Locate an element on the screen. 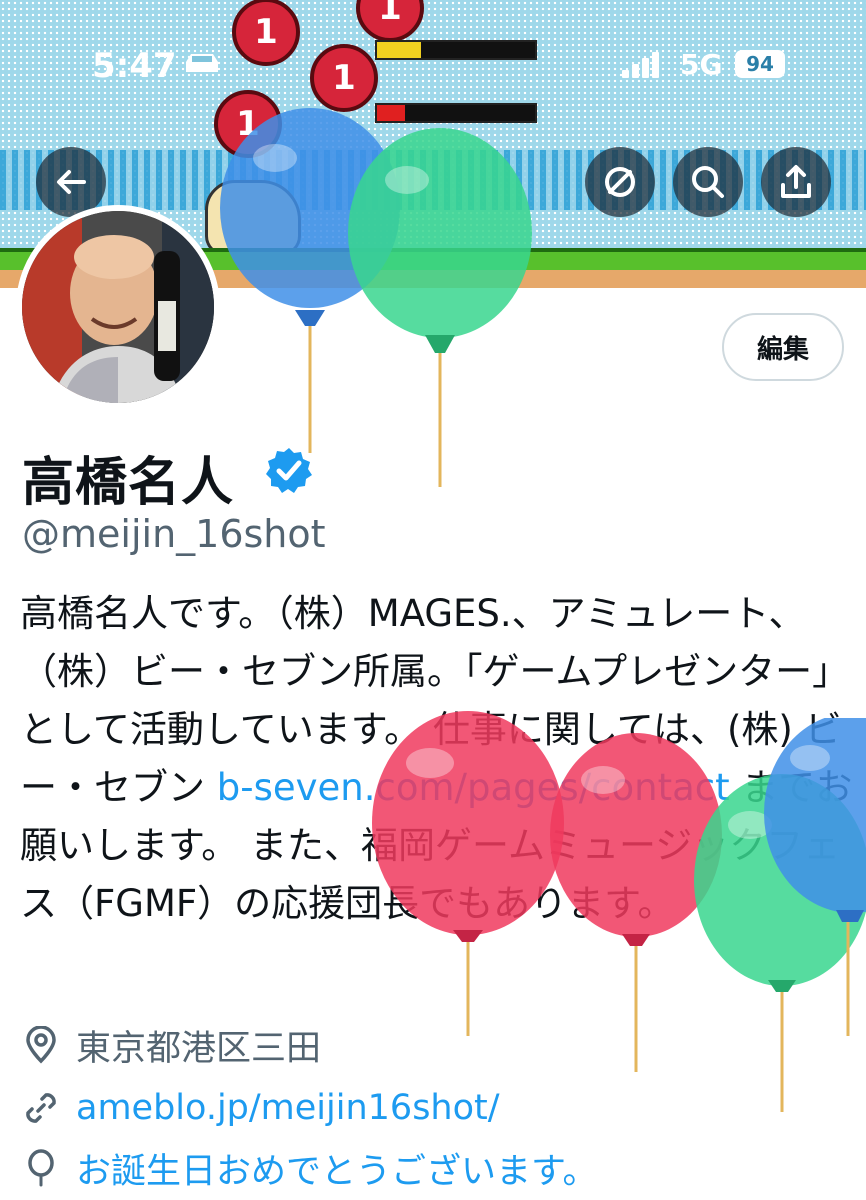 The image size is (866, 1200). handle: @meijin_16shot is located at coordinates (174, 534).